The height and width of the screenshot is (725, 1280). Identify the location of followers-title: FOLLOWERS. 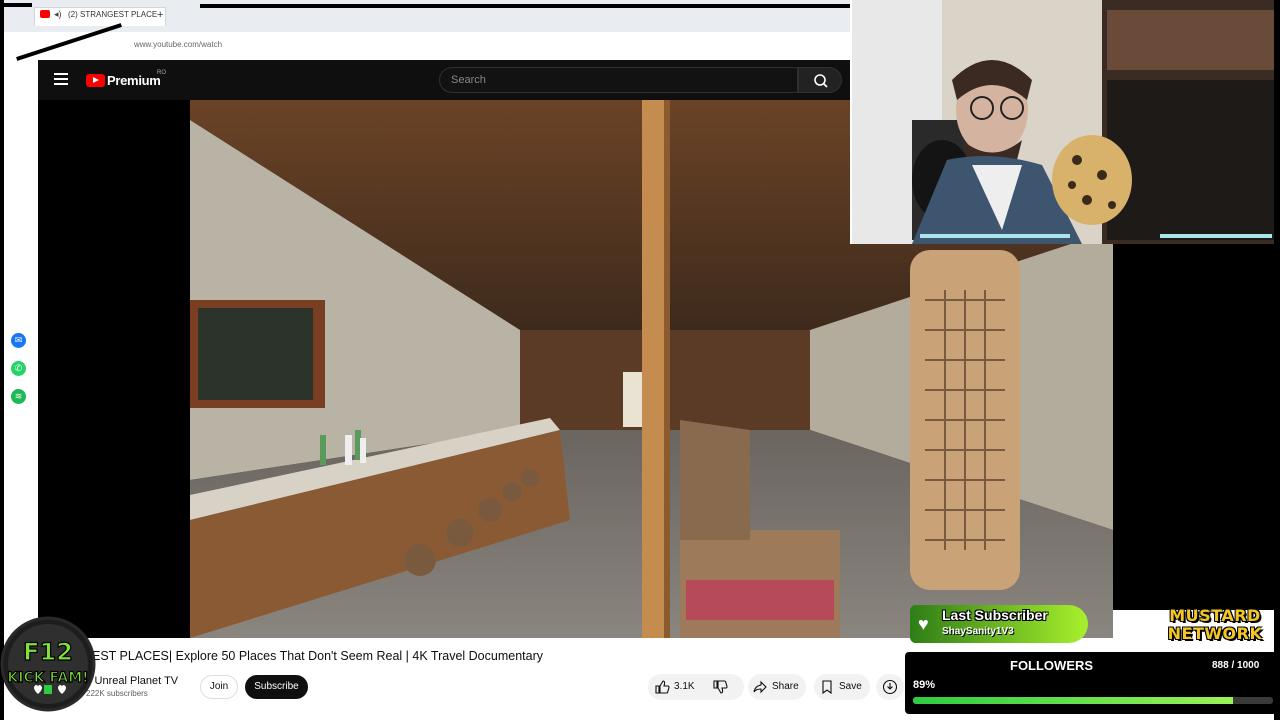
(1052, 665).